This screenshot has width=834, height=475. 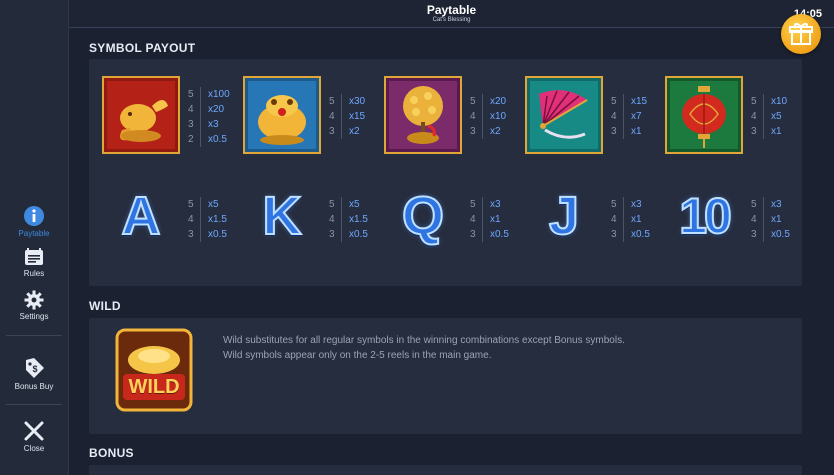 What do you see at coordinates (34, 316) in the screenshot?
I see `sidebar-item-label: Settings` at bounding box center [34, 316].